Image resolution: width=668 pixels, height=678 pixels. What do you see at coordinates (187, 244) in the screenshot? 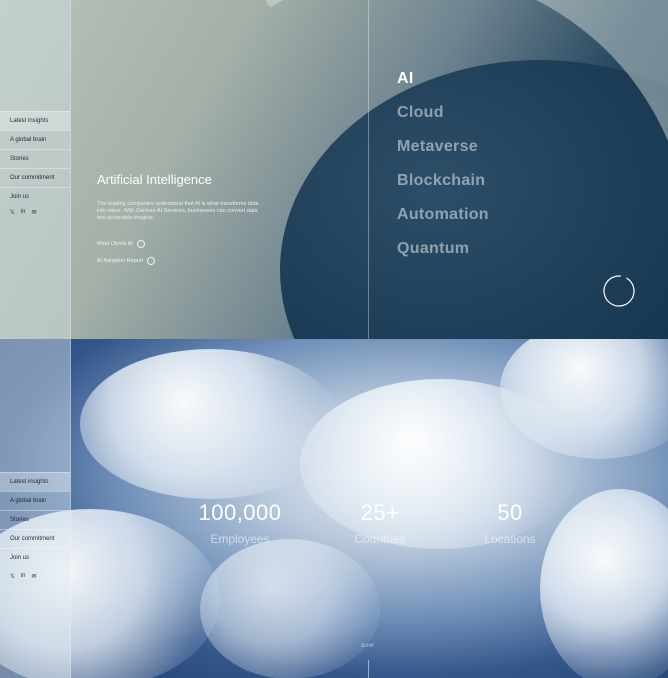
I see `meet-ai-link: Meet Otovis AI →` at bounding box center [187, 244].